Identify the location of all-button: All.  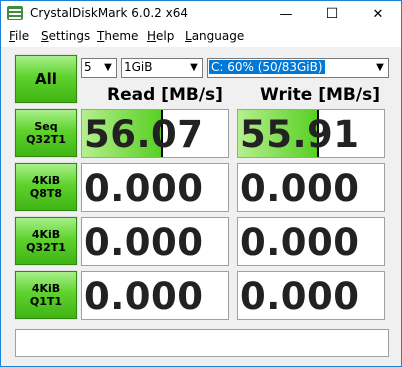
(46, 79).